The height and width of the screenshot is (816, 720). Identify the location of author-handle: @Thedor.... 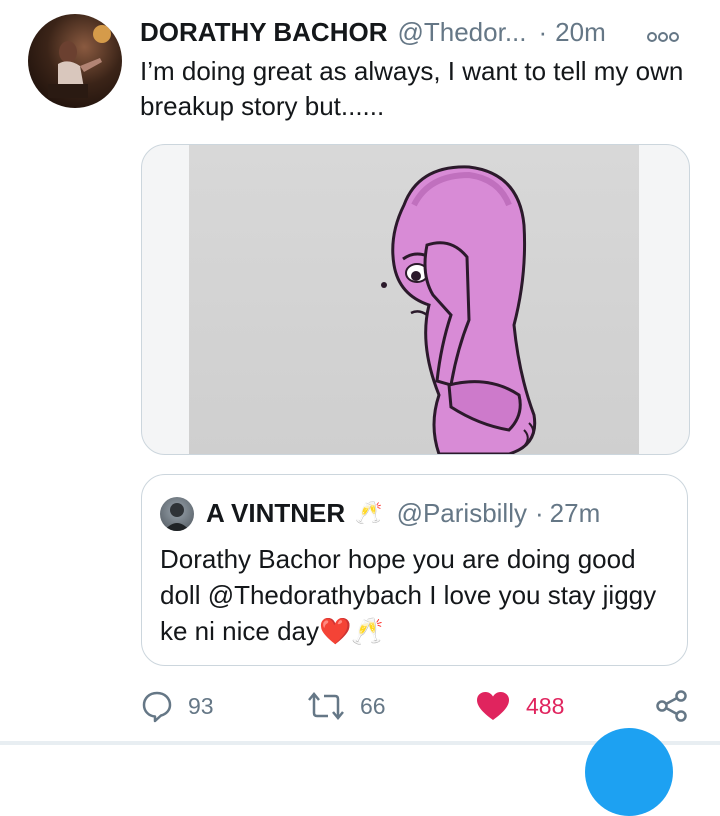
(461, 32).